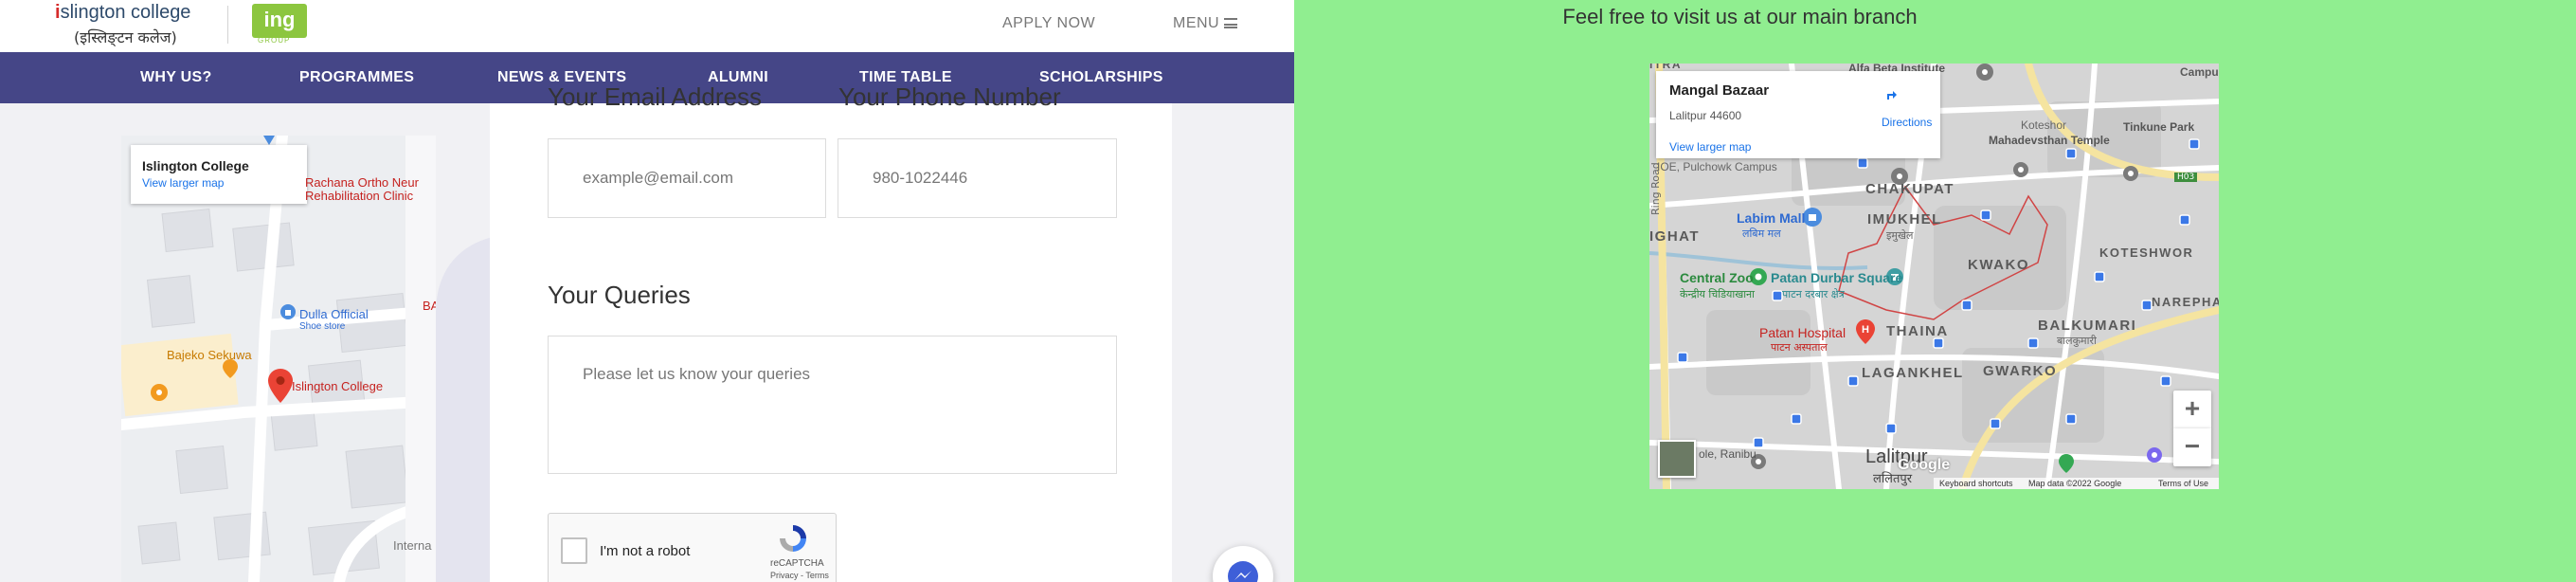 Image resolution: width=2576 pixels, height=582 pixels. Describe the element at coordinates (2199, 72) in the screenshot. I see `map-label-campus: Campu` at that location.